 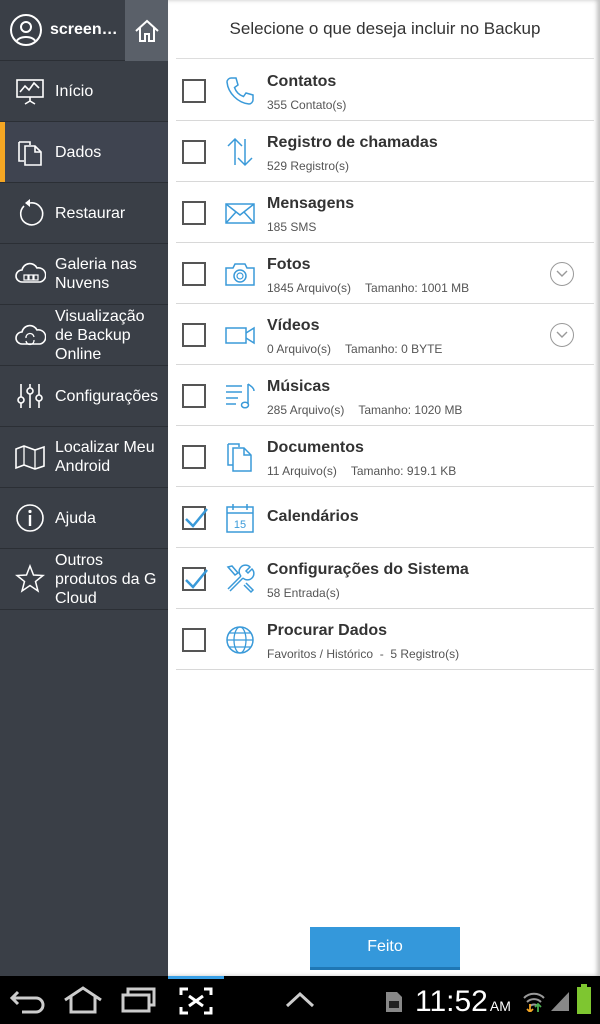 What do you see at coordinates (30, 396) in the screenshot?
I see `sliders-icon` at bounding box center [30, 396].